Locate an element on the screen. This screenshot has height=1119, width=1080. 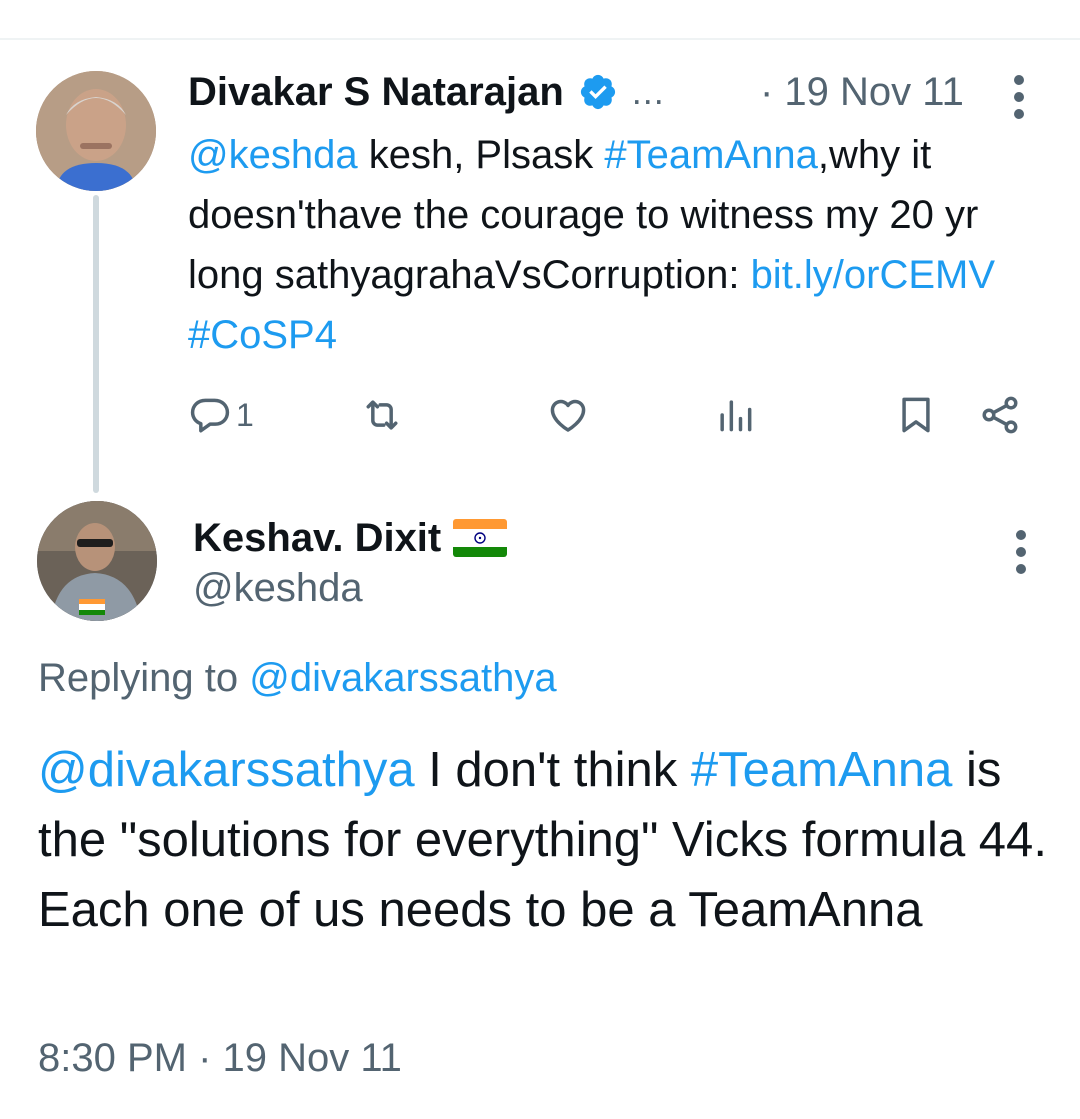
link-link: bit.ly/orCEMV is located at coordinates (873, 275).